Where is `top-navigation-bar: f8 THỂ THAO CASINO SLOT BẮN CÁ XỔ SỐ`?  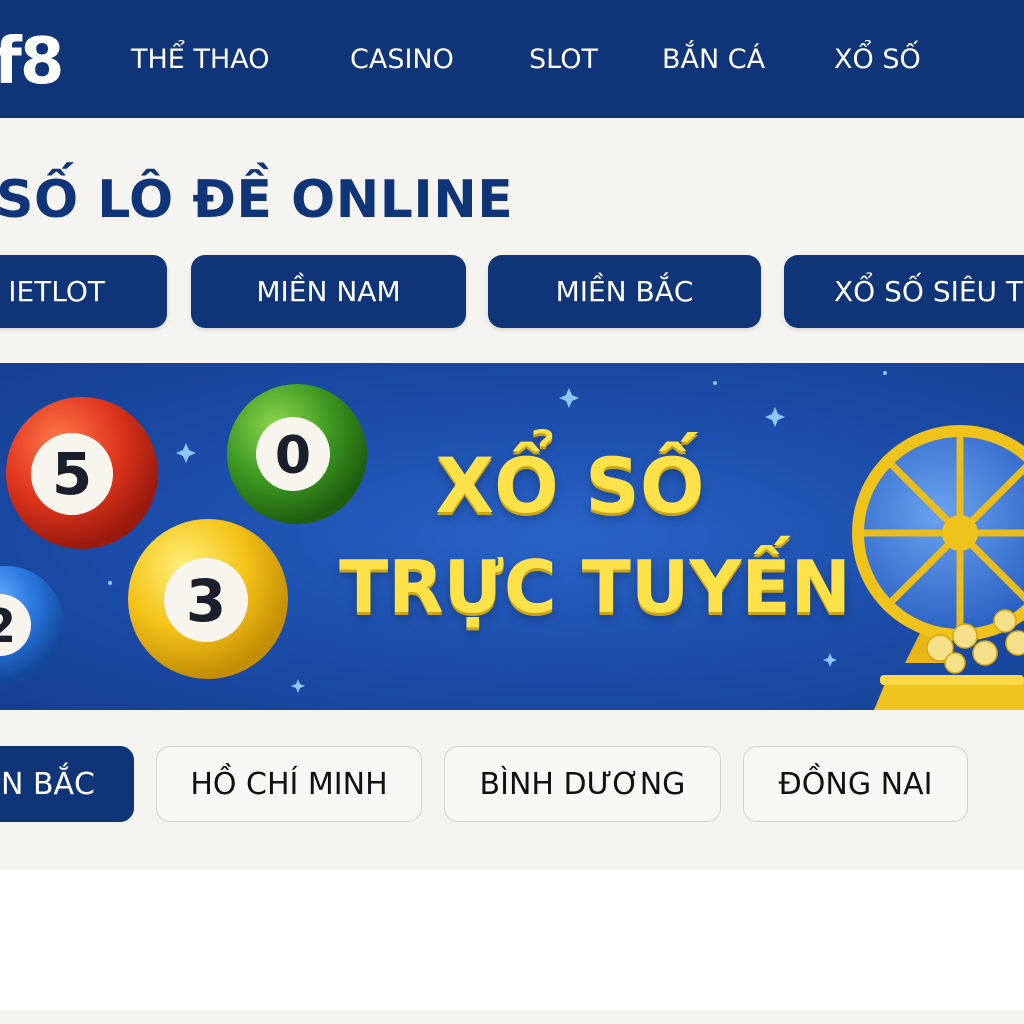 top-navigation-bar: f8 THỂ THAO CASINO SLOT BẮN CÁ XỔ SỐ is located at coordinates (512, 59).